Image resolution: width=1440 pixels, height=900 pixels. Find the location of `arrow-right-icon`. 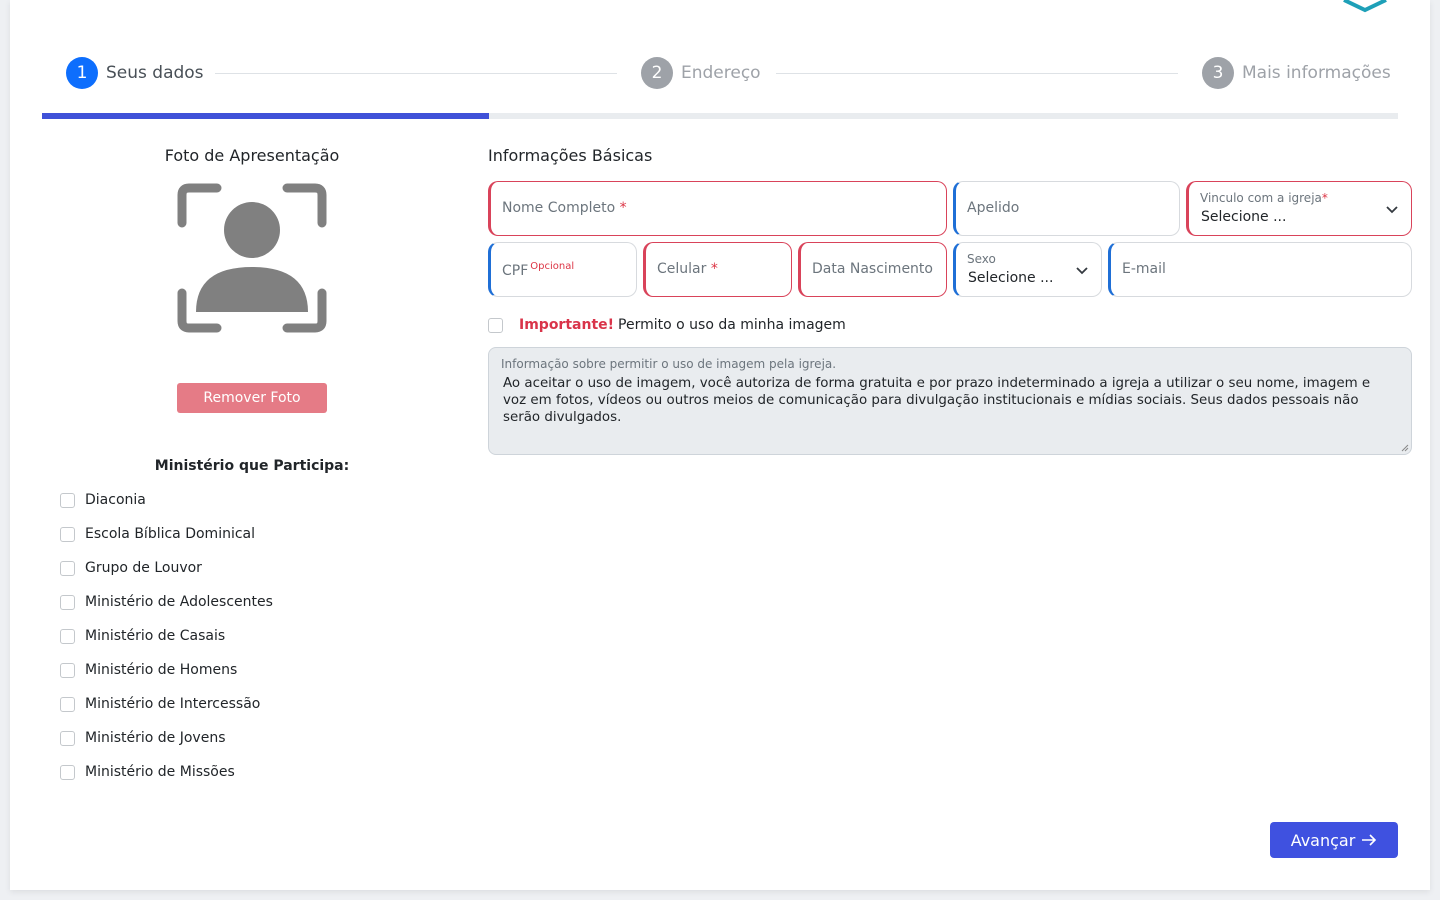

arrow-right-icon is located at coordinates (1369, 840).